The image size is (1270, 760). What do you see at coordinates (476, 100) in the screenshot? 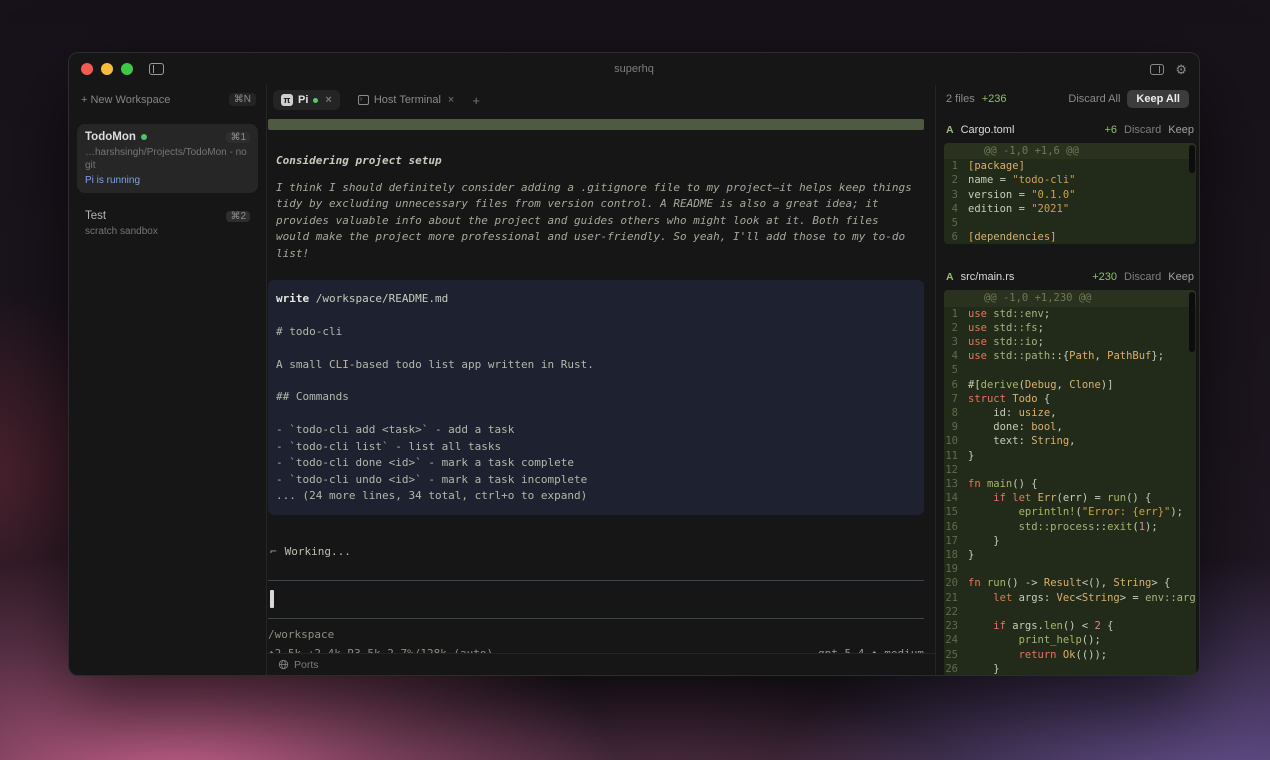
I see `new-tab-button: +` at bounding box center [476, 100].